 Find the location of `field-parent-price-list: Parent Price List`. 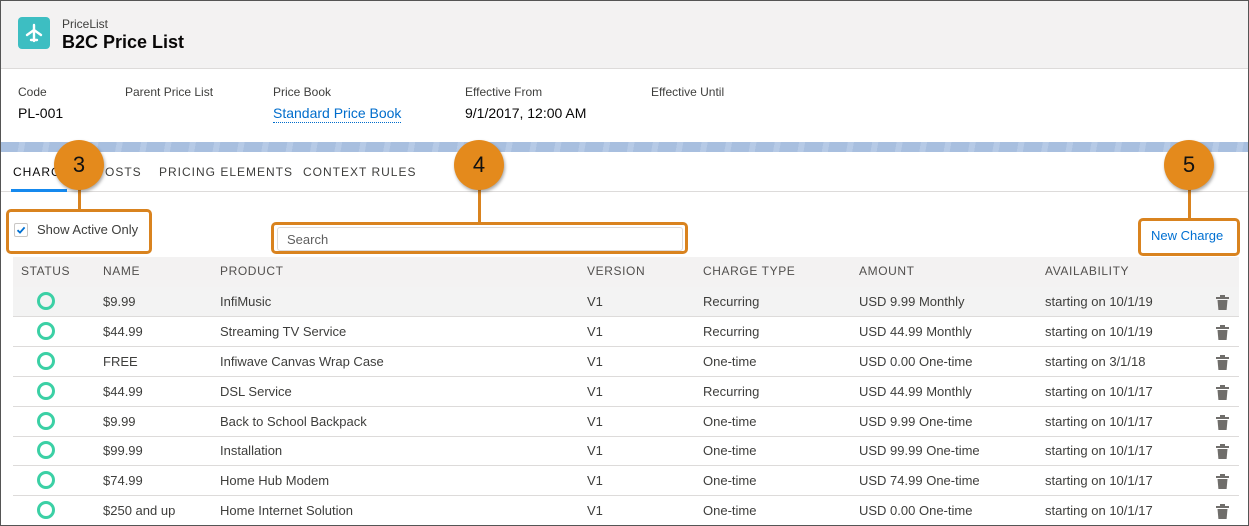

field-parent-price-list: Parent Price List is located at coordinates (169, 95).